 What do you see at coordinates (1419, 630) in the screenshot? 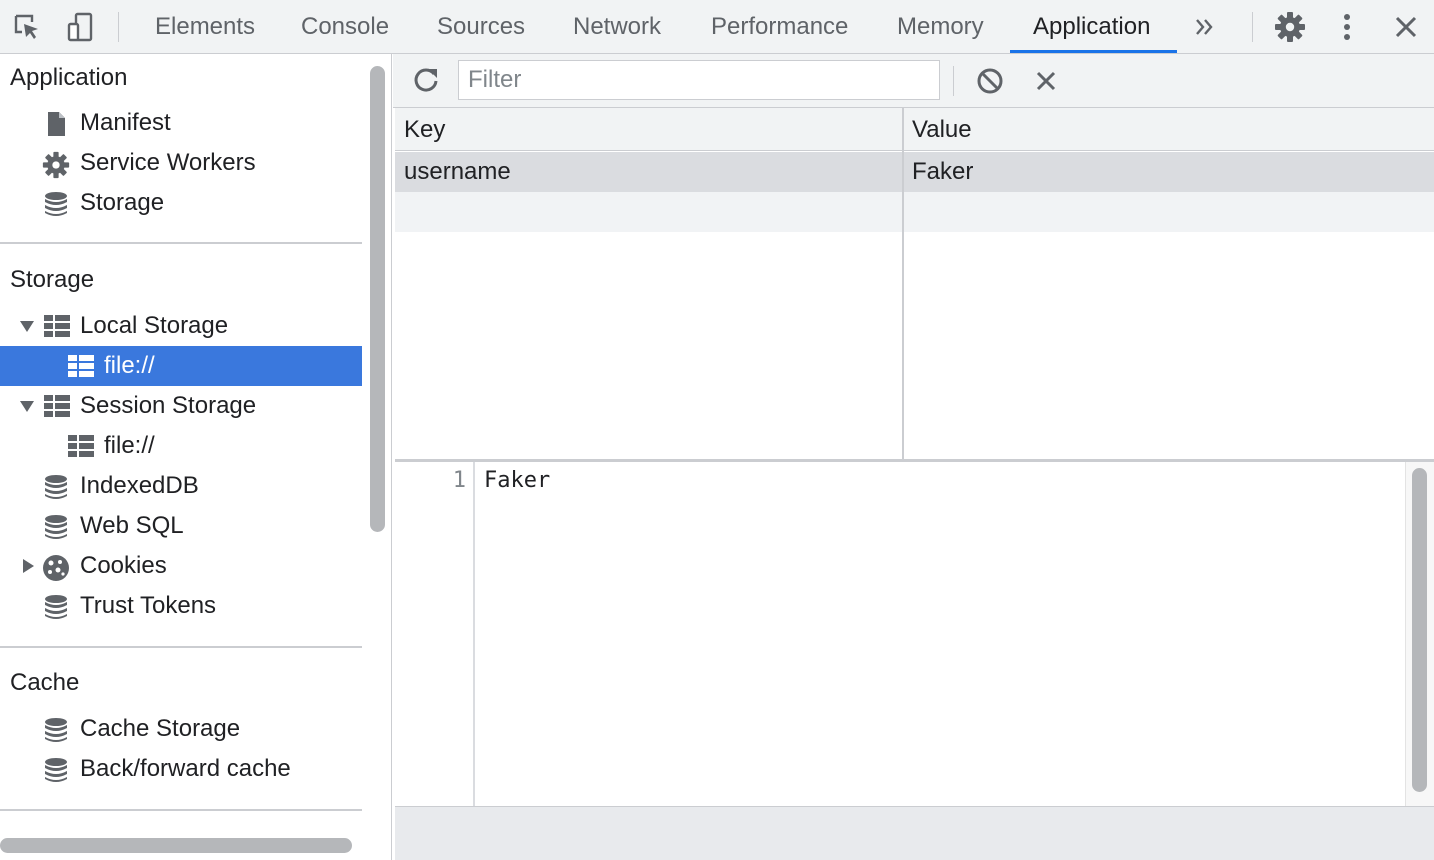
I see `preview-vertical-scrollbar` at bounding box center [1419, 630].